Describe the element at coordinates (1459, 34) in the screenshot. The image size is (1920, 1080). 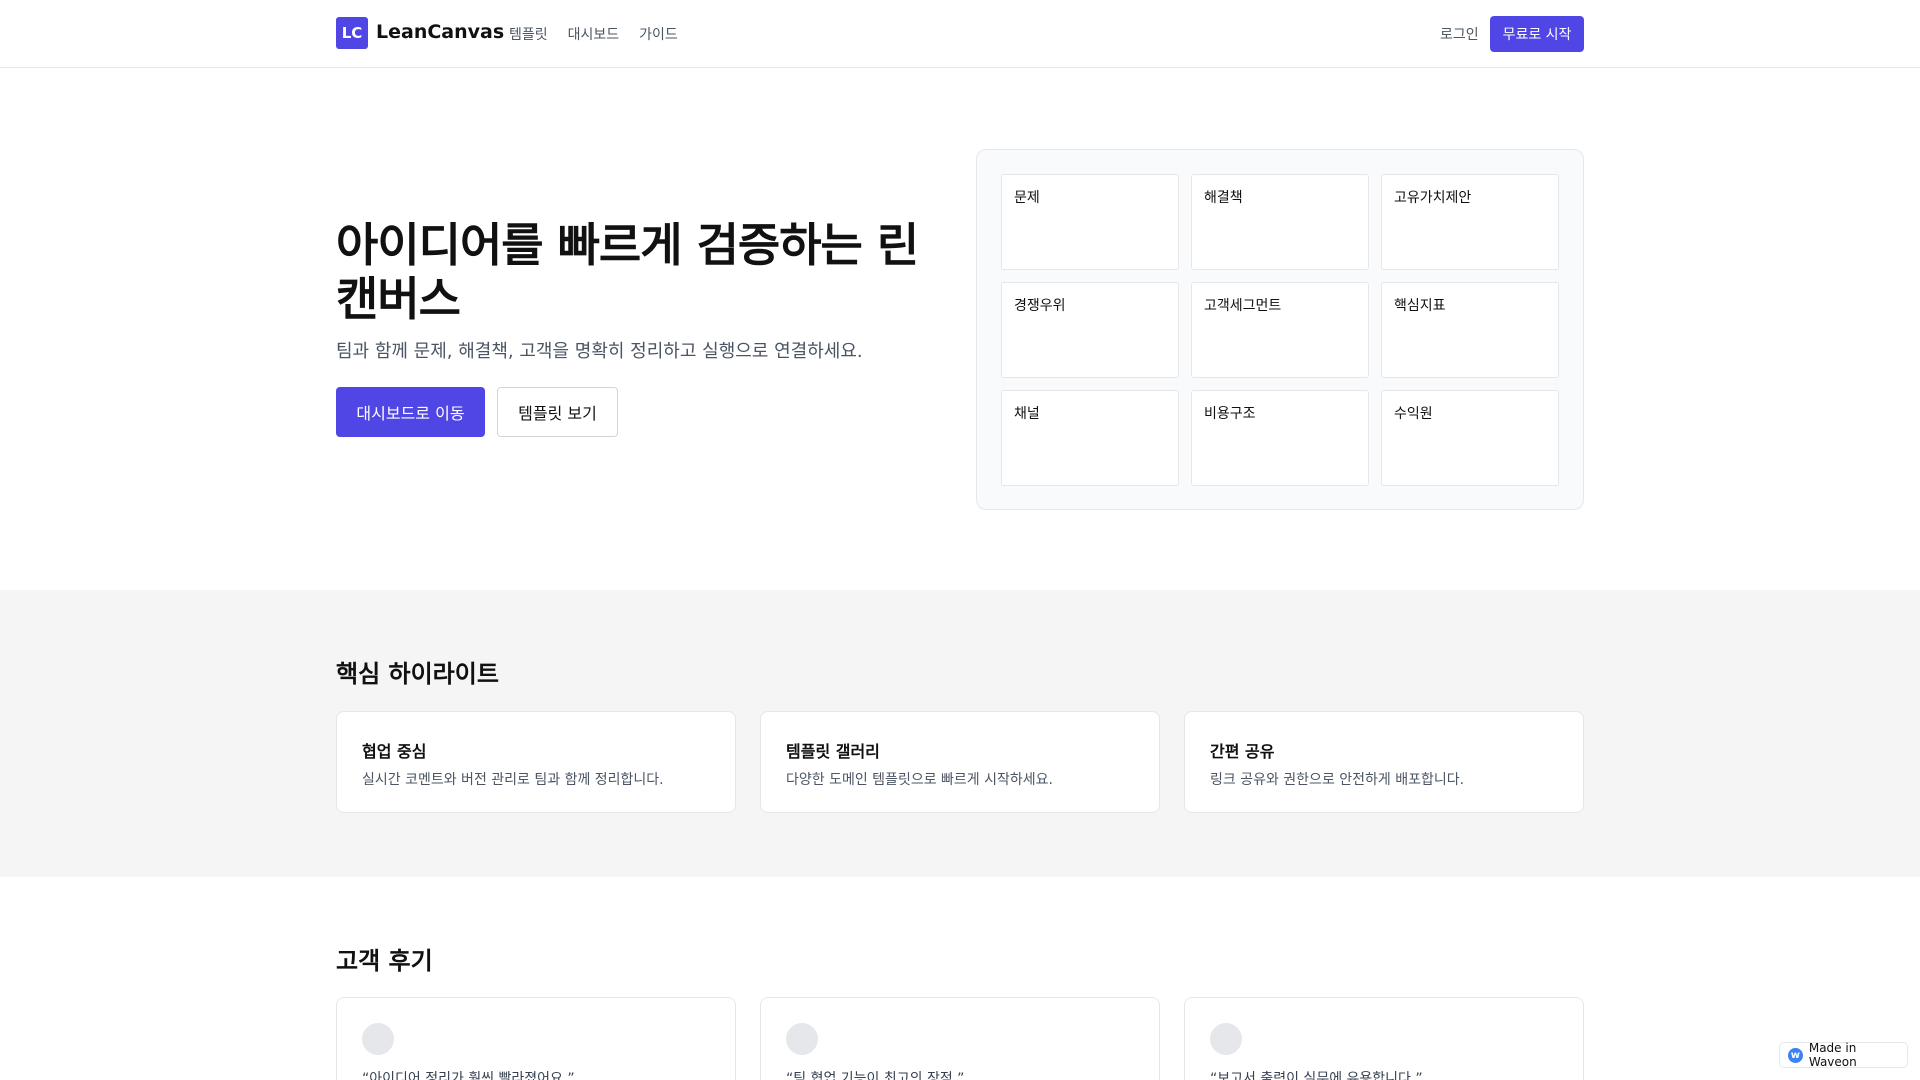
I see `login-link: 로그인` at that location.